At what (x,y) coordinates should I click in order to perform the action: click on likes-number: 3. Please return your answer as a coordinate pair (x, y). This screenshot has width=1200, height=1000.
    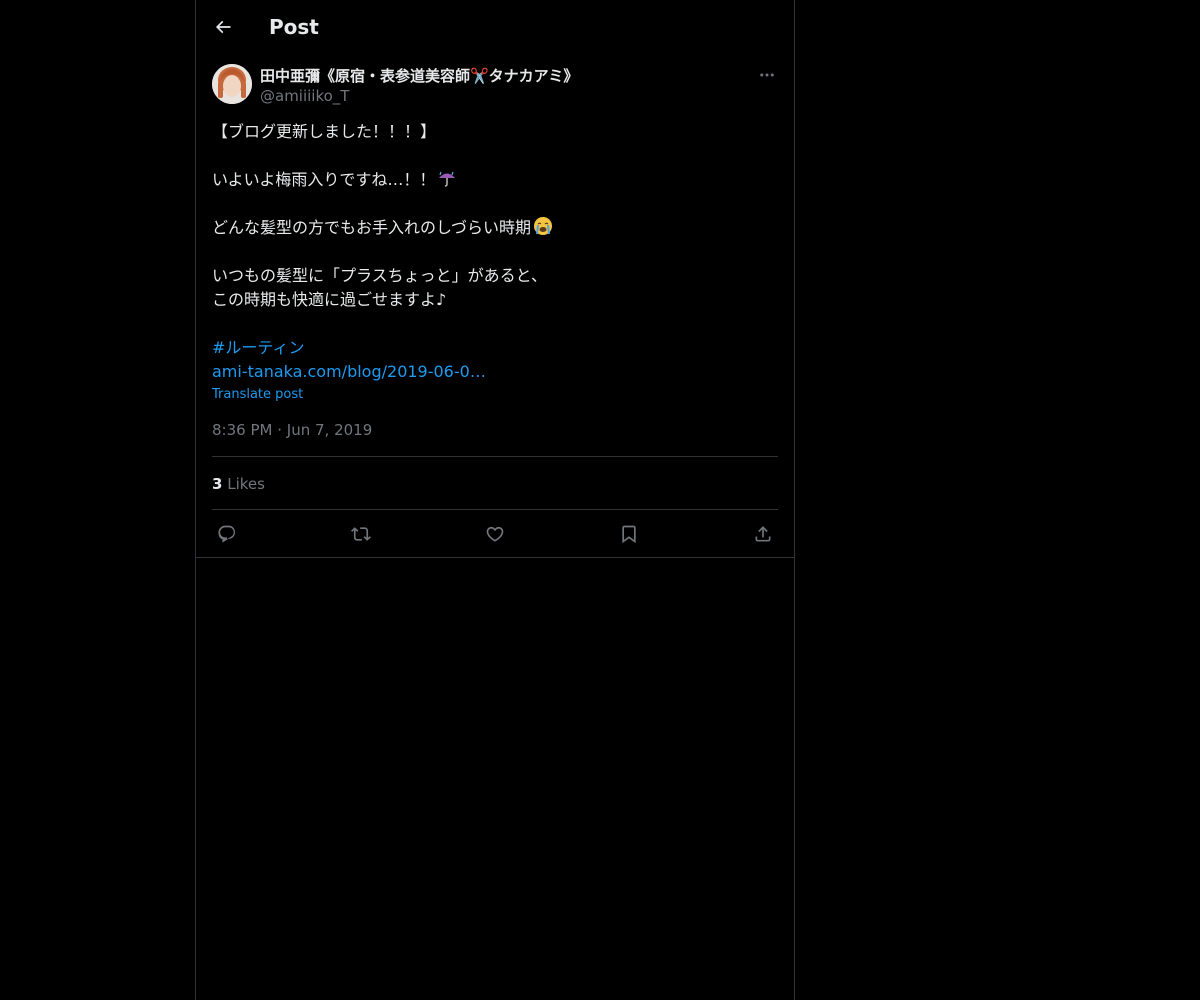
    Looking at the image, I should click on (217, 484).